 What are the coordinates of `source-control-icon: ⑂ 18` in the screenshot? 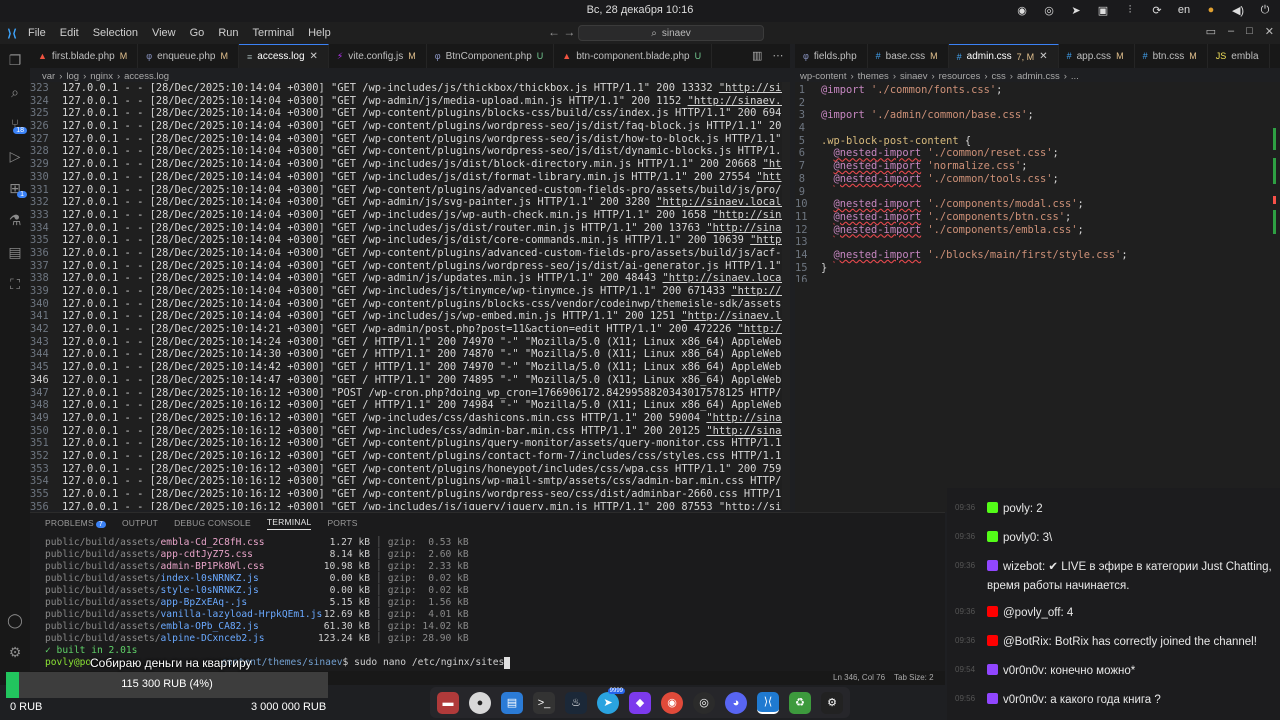 It's located at (15, 124).